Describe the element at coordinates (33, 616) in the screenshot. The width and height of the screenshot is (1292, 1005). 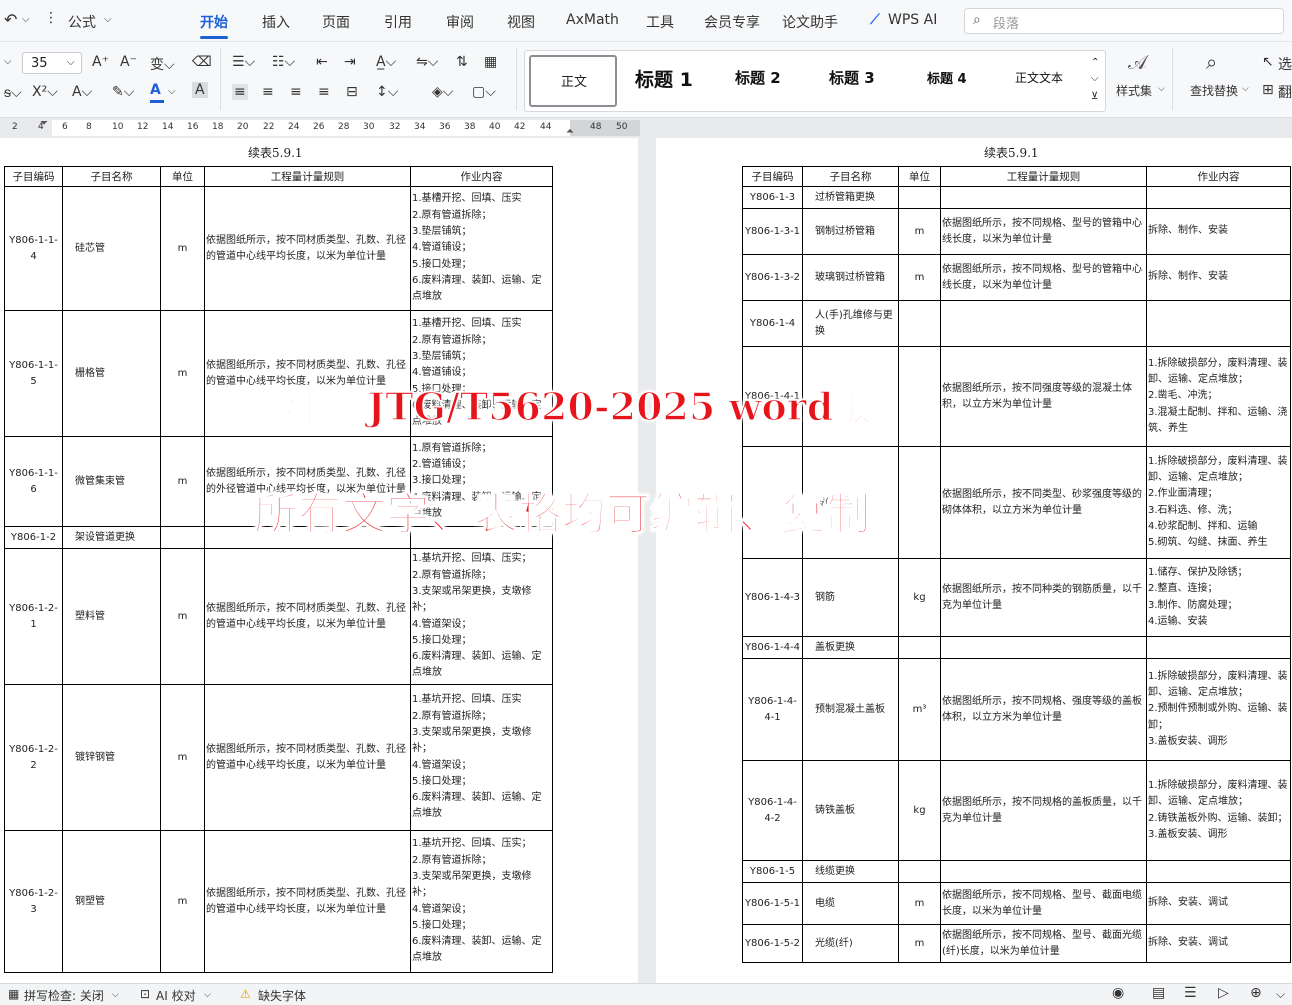
I see `cell-code: Y806-1-2-1` at that location.